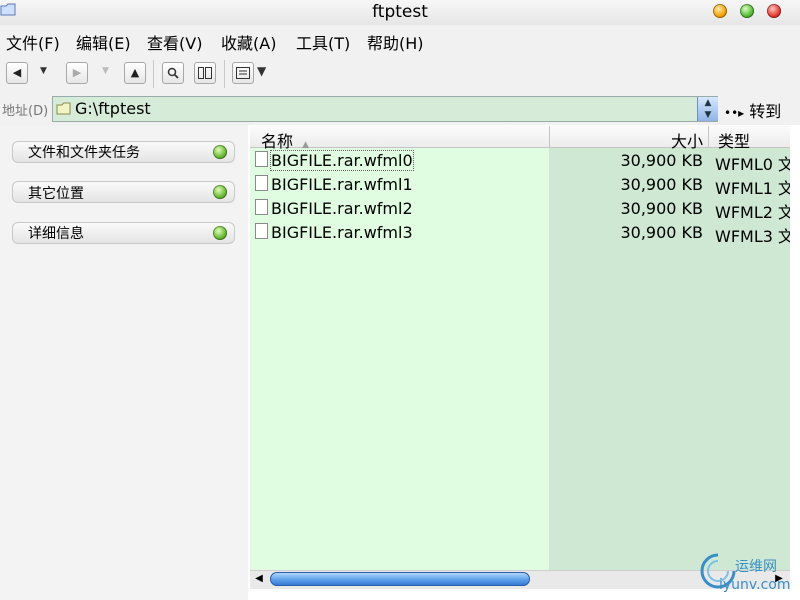 The height and width of the screenshot is (600, 800). Describe the element at coordinates (84, 153) in the screenshot. I see `task-group-label: 文件和文件夹任务` at that location.